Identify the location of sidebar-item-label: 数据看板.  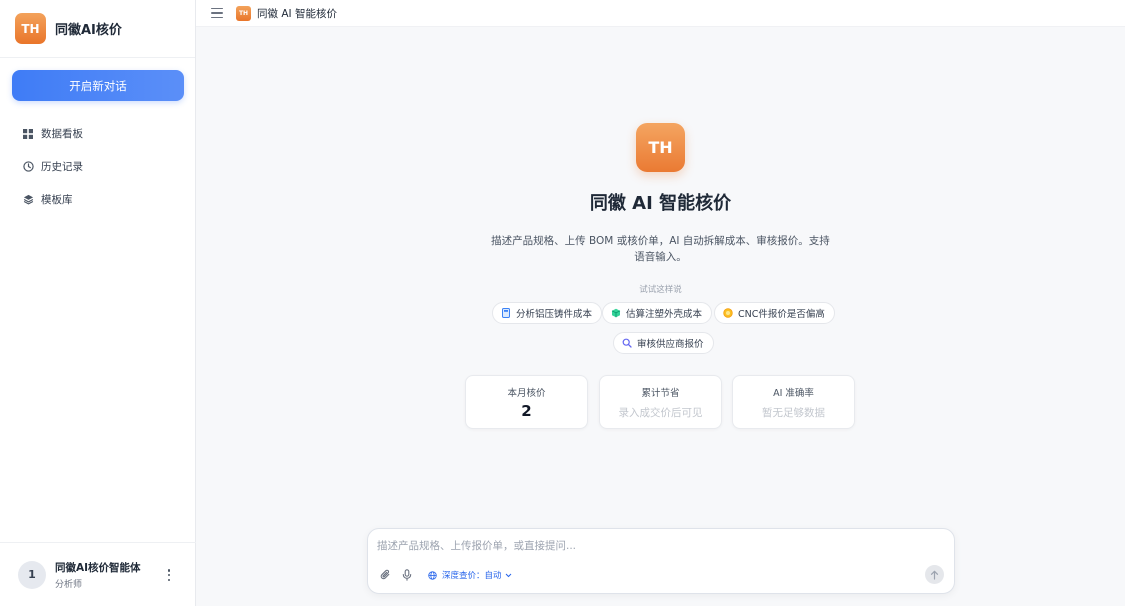
(62, 134).